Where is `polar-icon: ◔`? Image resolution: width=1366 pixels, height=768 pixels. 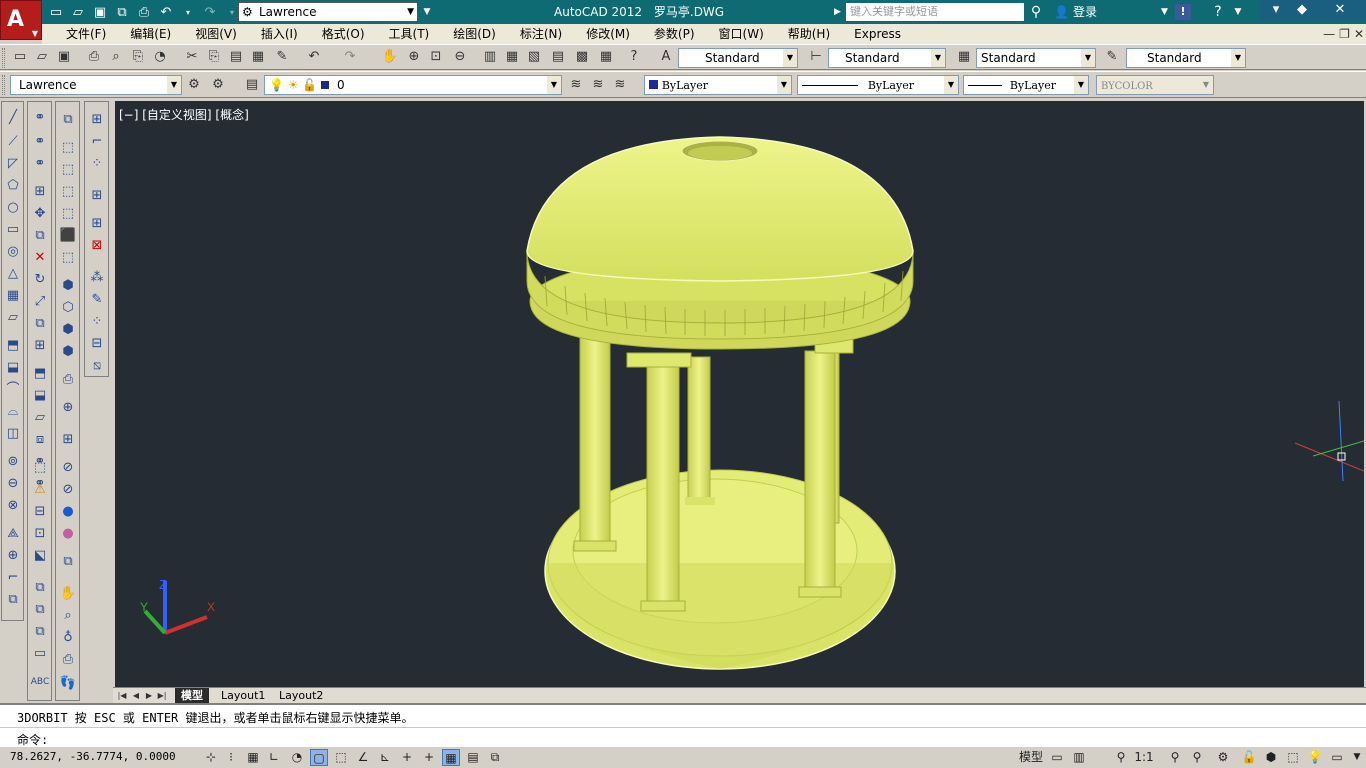 polar-icon: ◔ is located at coordinates (297, 757).